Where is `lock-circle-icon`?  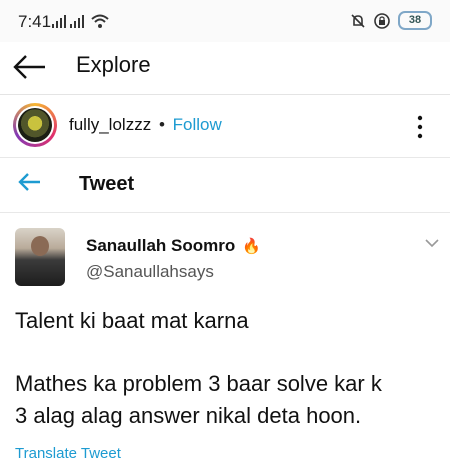 lock-circle-icon is located at coordinates (382, 20).